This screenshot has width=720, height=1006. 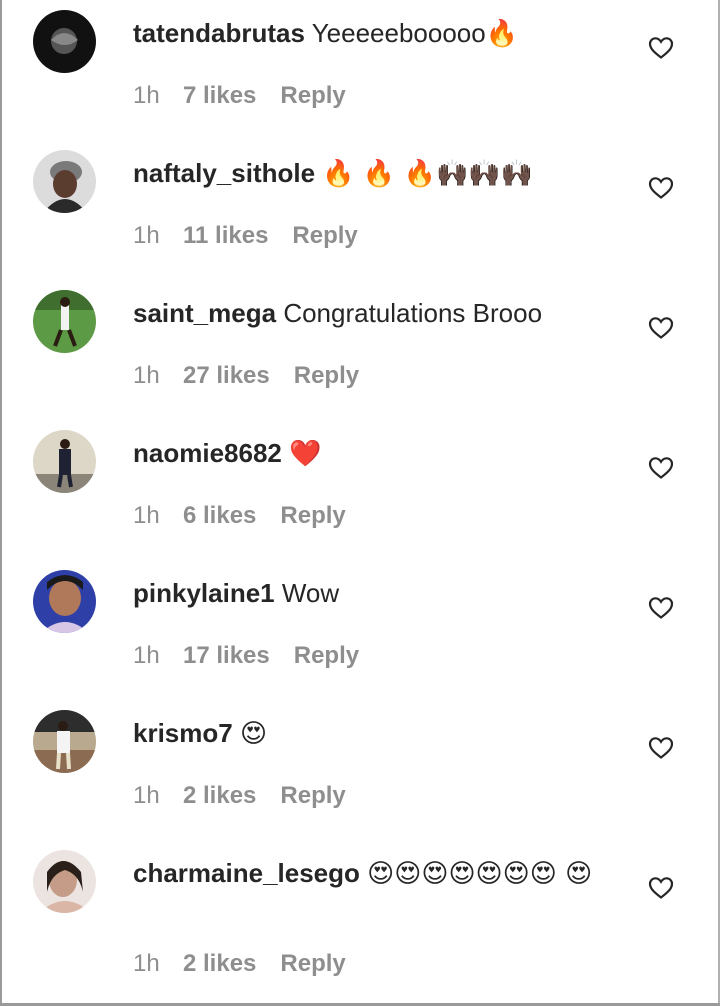 I want to click on comment-emoji: 😍😍😍😍😍😍😍 😍, so click(x=480, y=874).